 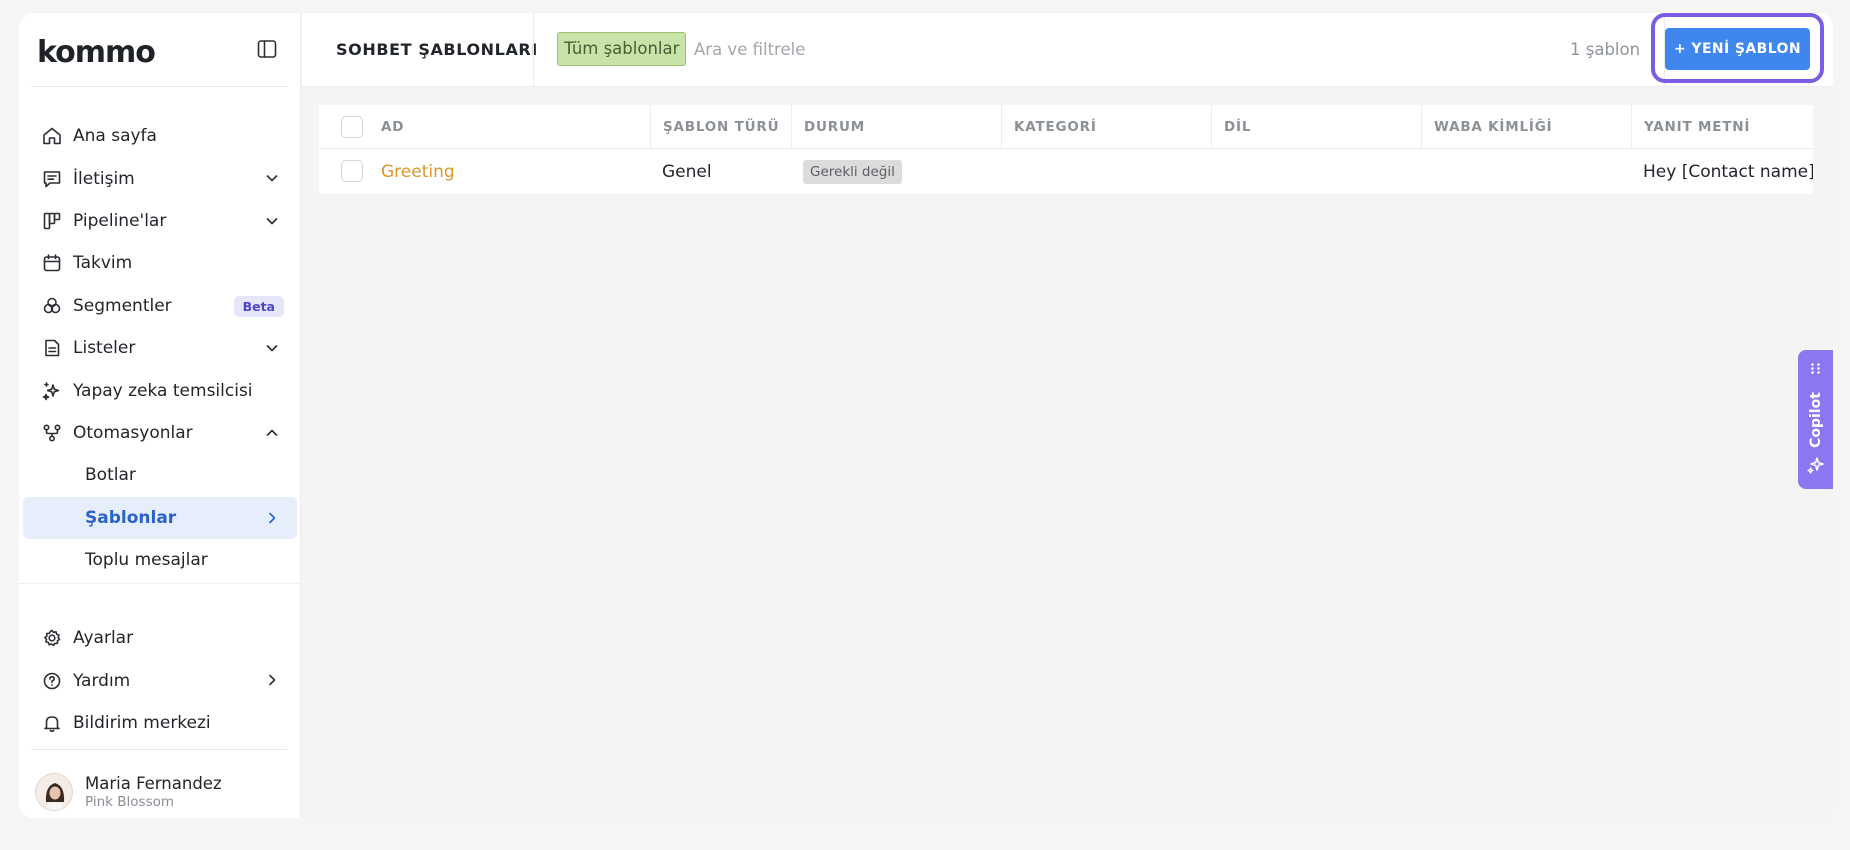 I want to click on sidebar-item-label: Şablonlar, so click(x=131, y=517).